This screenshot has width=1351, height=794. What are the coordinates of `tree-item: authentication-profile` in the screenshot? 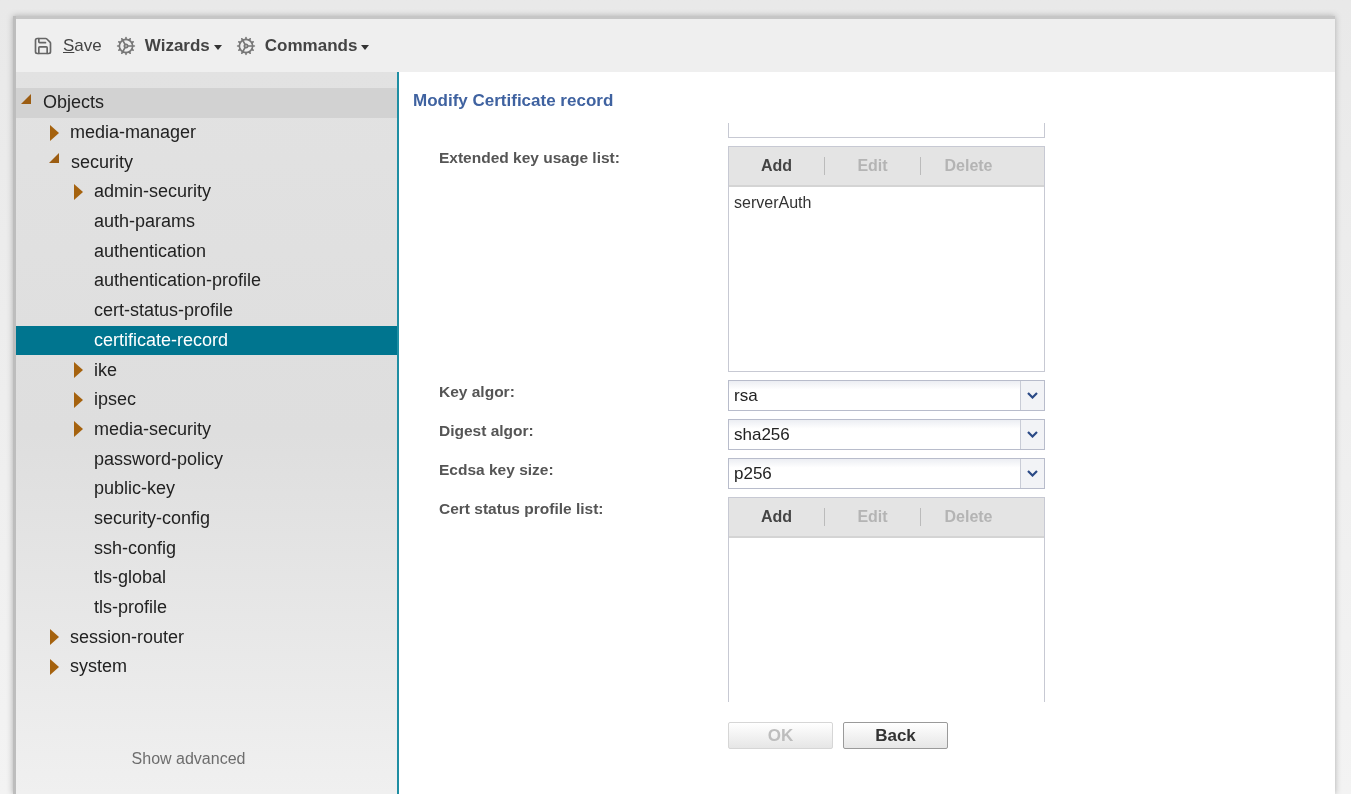 It's located at (206, 281).